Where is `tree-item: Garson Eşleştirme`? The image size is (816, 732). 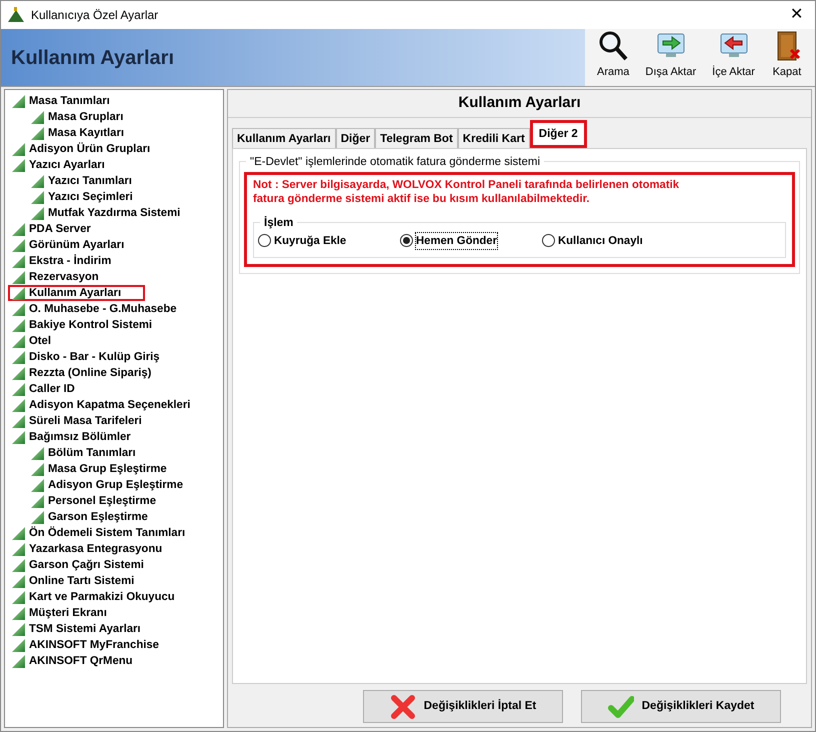 tree-item: Garson Eşleştirme is located at coordinates (89, 517).